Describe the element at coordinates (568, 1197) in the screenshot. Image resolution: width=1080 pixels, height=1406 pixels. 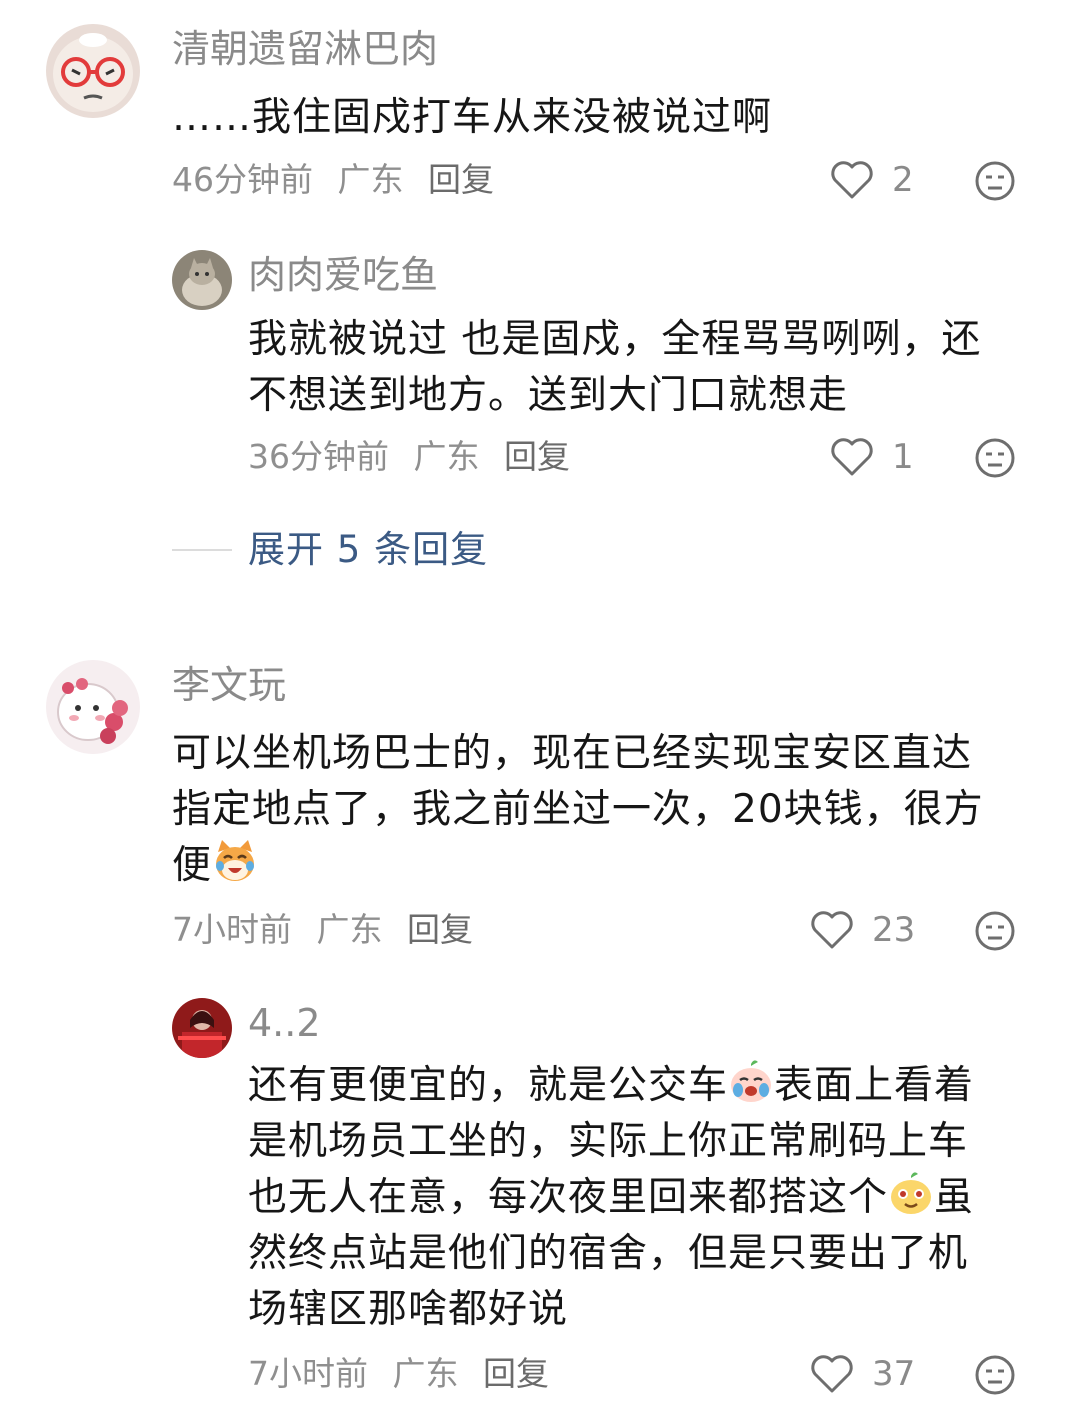
I see `reply-text-fragment: 也无人在意，每次夜里回来都搭这个` at that location.